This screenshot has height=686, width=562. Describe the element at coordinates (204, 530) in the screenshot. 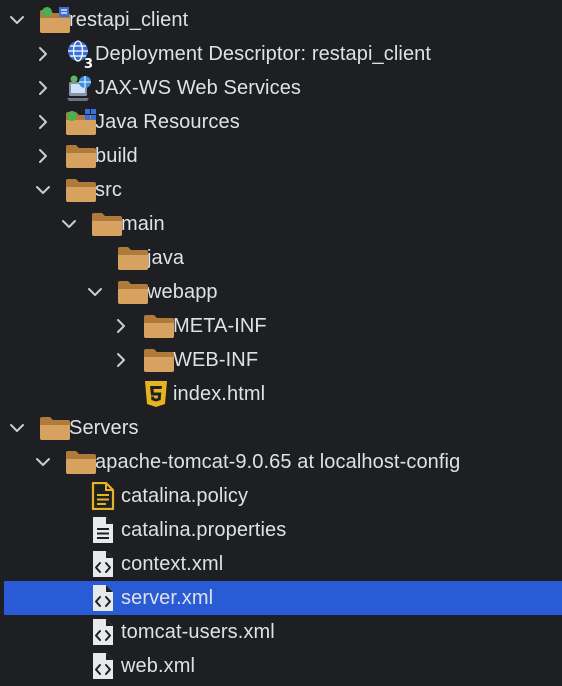

I see `tree-item-label: catalina.properties` at that location.